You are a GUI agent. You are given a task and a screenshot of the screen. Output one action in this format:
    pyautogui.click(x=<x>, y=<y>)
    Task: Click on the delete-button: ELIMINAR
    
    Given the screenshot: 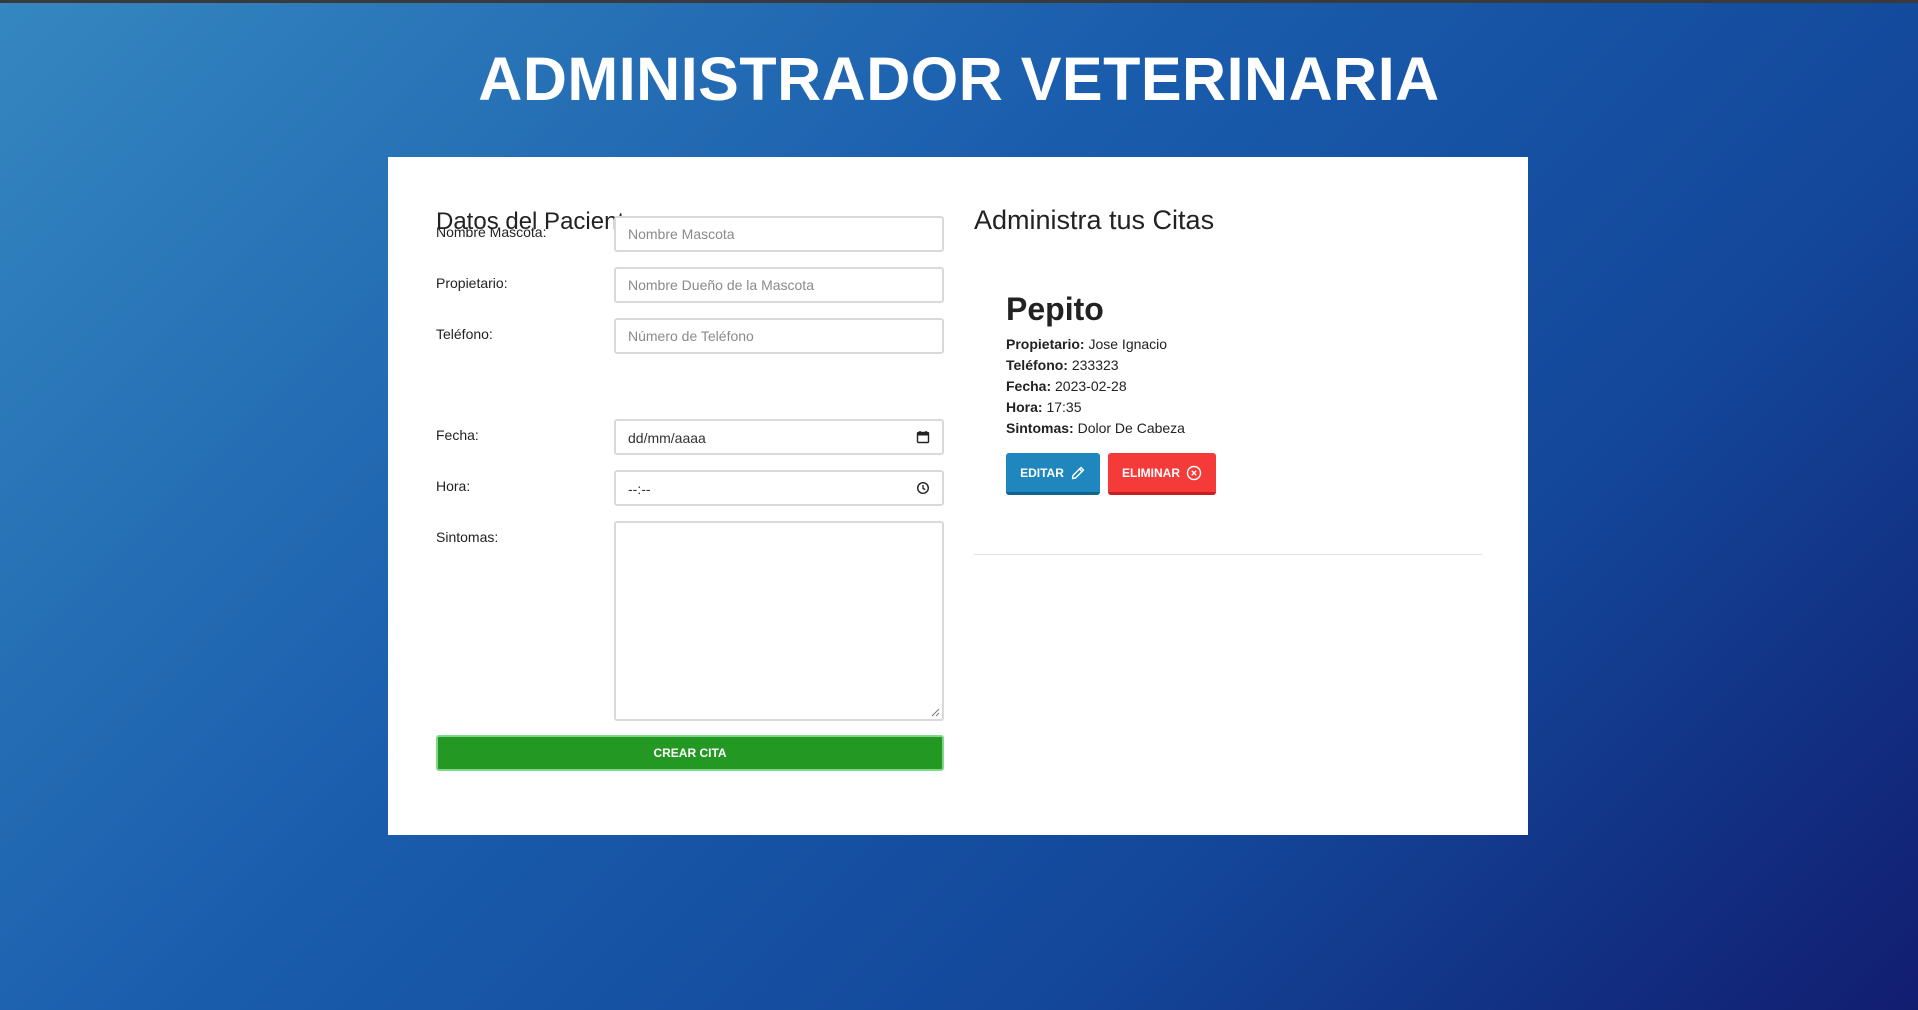 What is the action you would take?
    pyautogui.click(x=1162, y=474)
    